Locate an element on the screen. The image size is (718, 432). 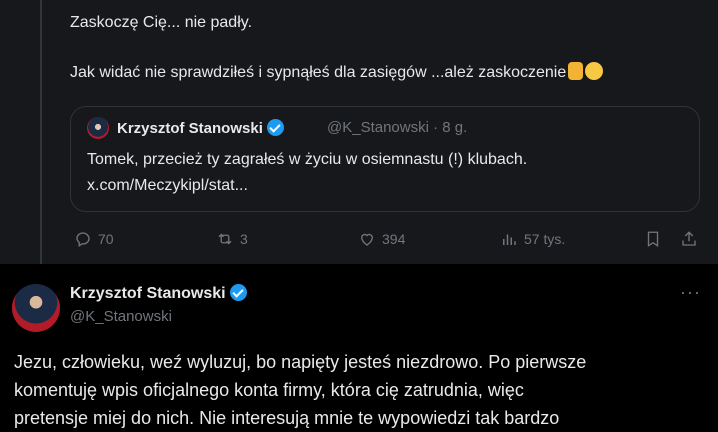
thread-line is located at coordinates (41, 132).